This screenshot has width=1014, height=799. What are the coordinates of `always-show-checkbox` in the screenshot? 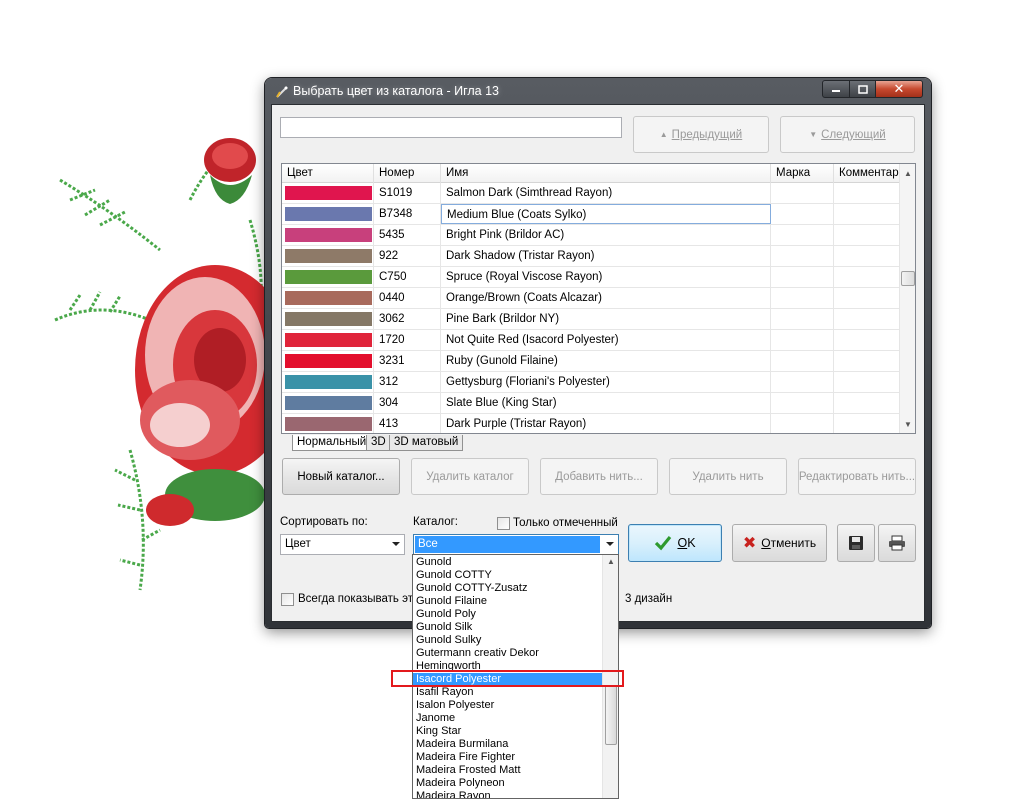 It's located at (287, 599).